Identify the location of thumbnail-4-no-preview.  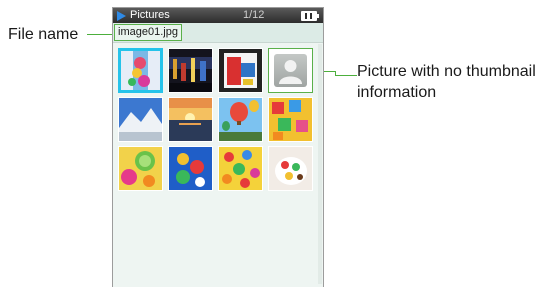
(290, 70).